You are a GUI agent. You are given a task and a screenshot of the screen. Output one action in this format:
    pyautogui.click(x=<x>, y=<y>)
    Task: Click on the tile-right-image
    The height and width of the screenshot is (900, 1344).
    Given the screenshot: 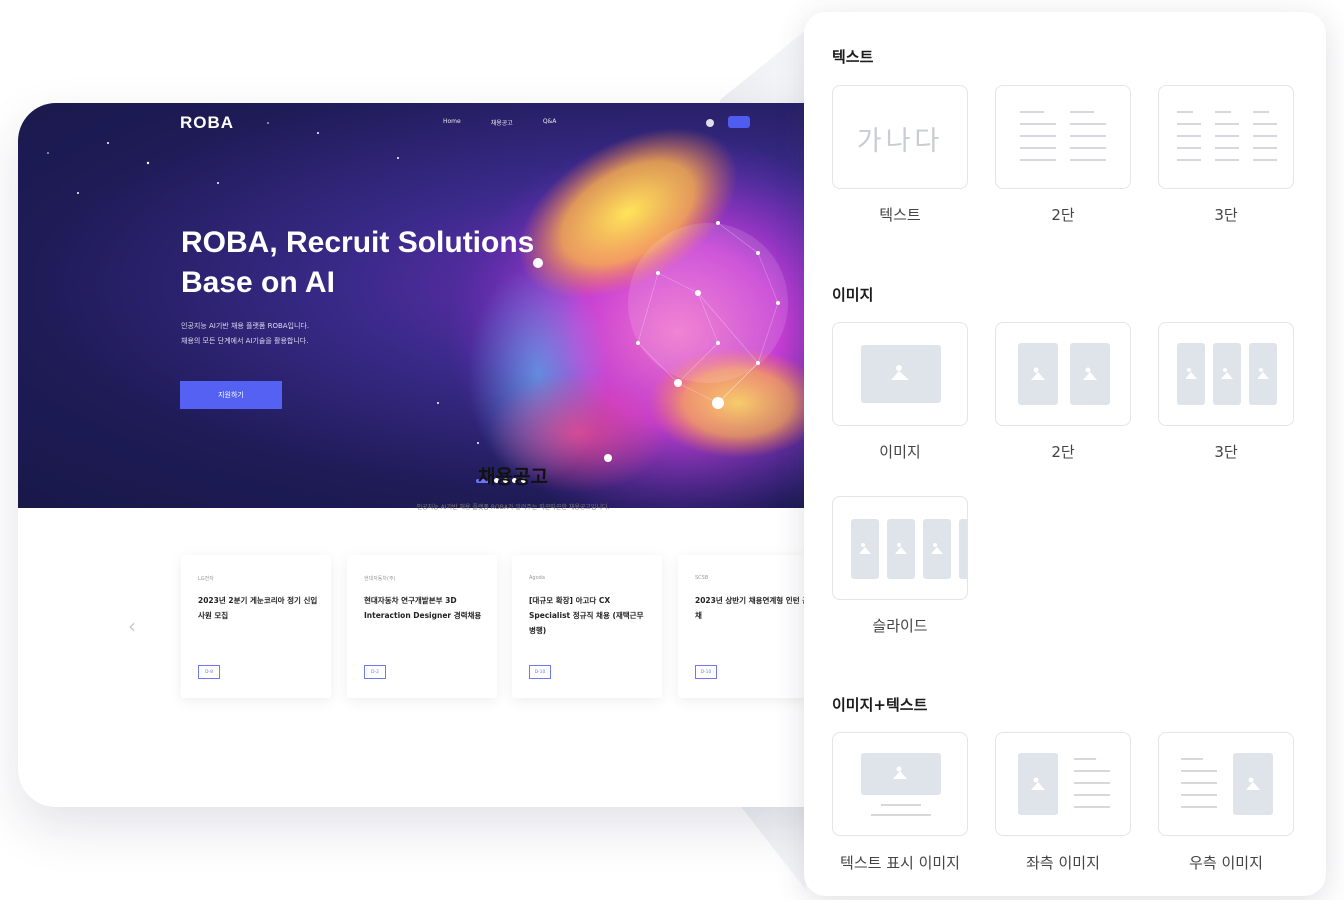 What is the action you would take?
    pyautogui.click(x=1226, y=784)
    